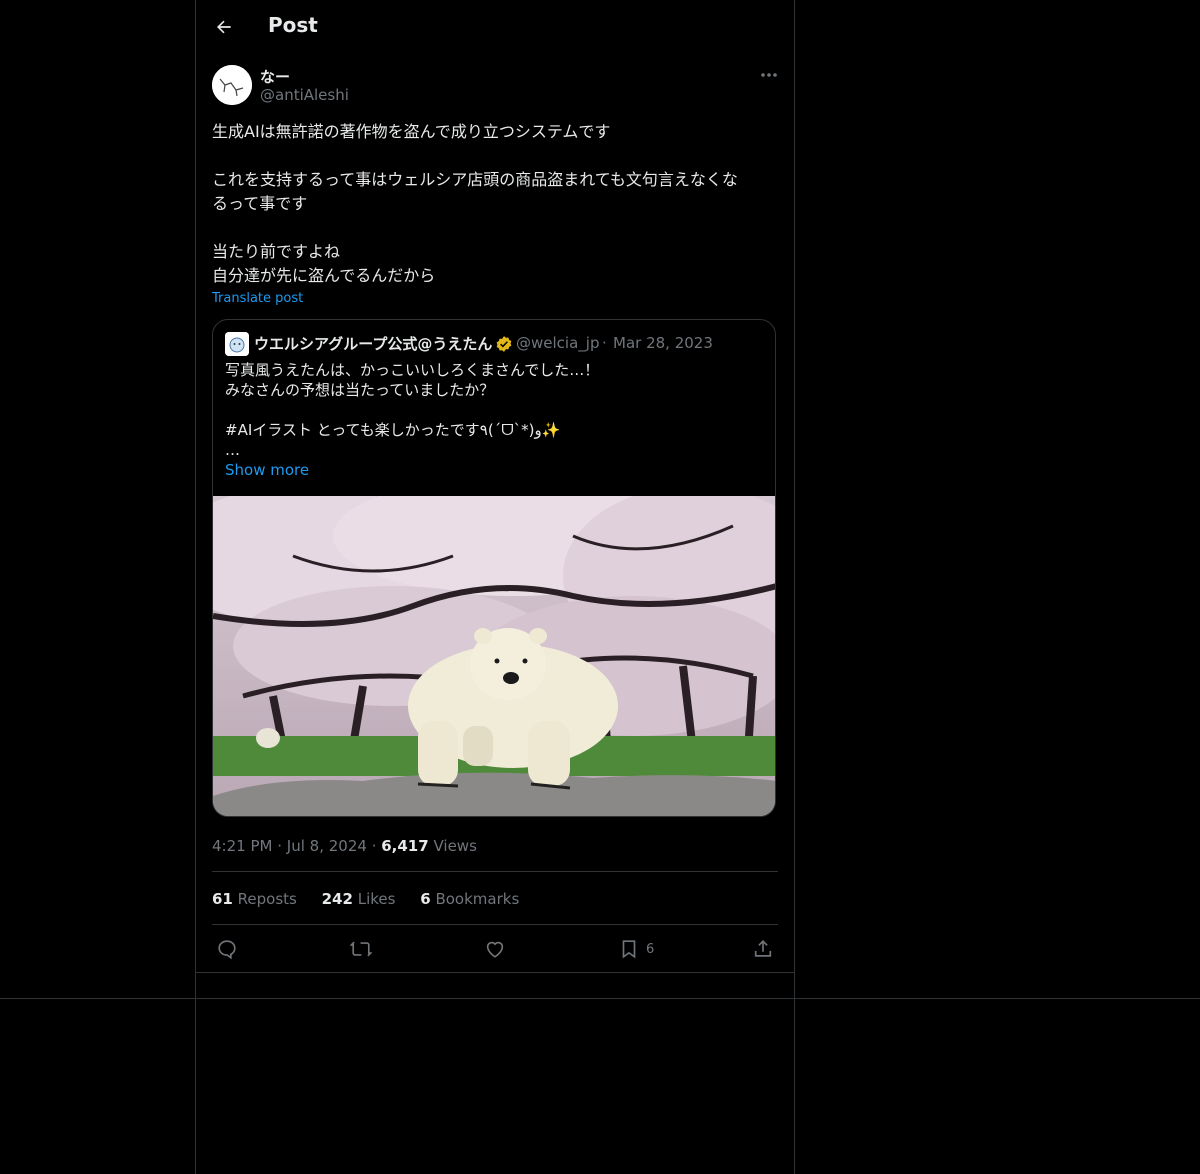 The width and height of the screenshot is (1200, 1174). What do you see at coordinates (600, 998) in the screenshot?
I see `section-divider` at bounding box center [600, 998].